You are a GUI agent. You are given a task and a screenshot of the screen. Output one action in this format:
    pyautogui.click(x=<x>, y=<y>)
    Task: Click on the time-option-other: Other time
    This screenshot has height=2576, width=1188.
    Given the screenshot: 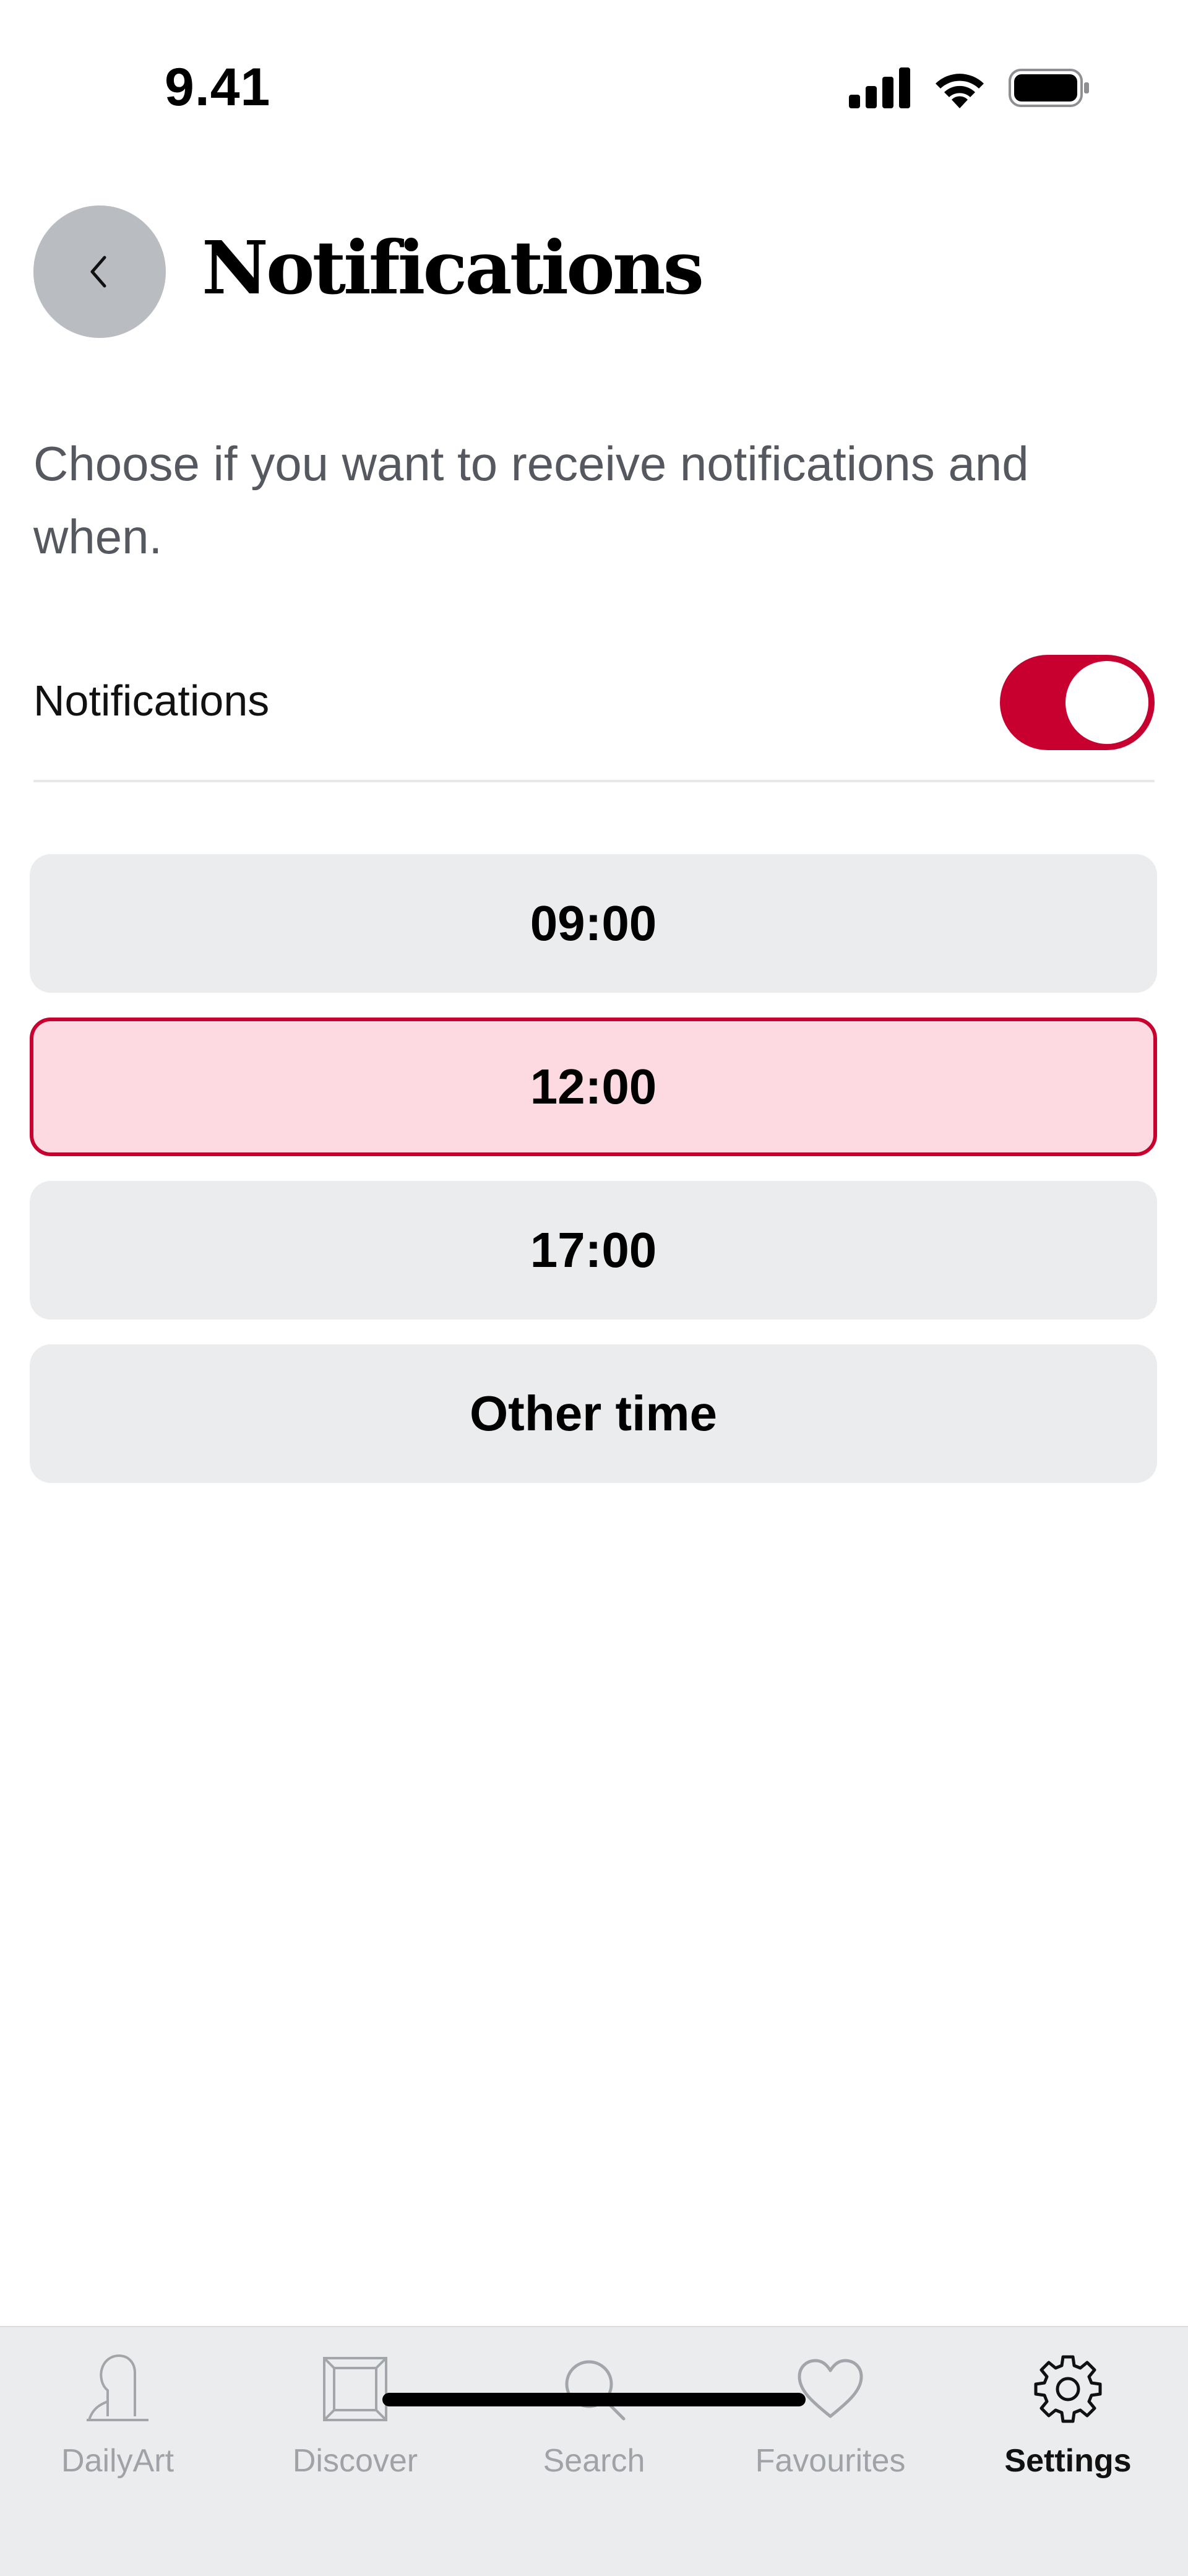 What is the action you would take?
    pyautogui.click(x=593, y=1413)
    